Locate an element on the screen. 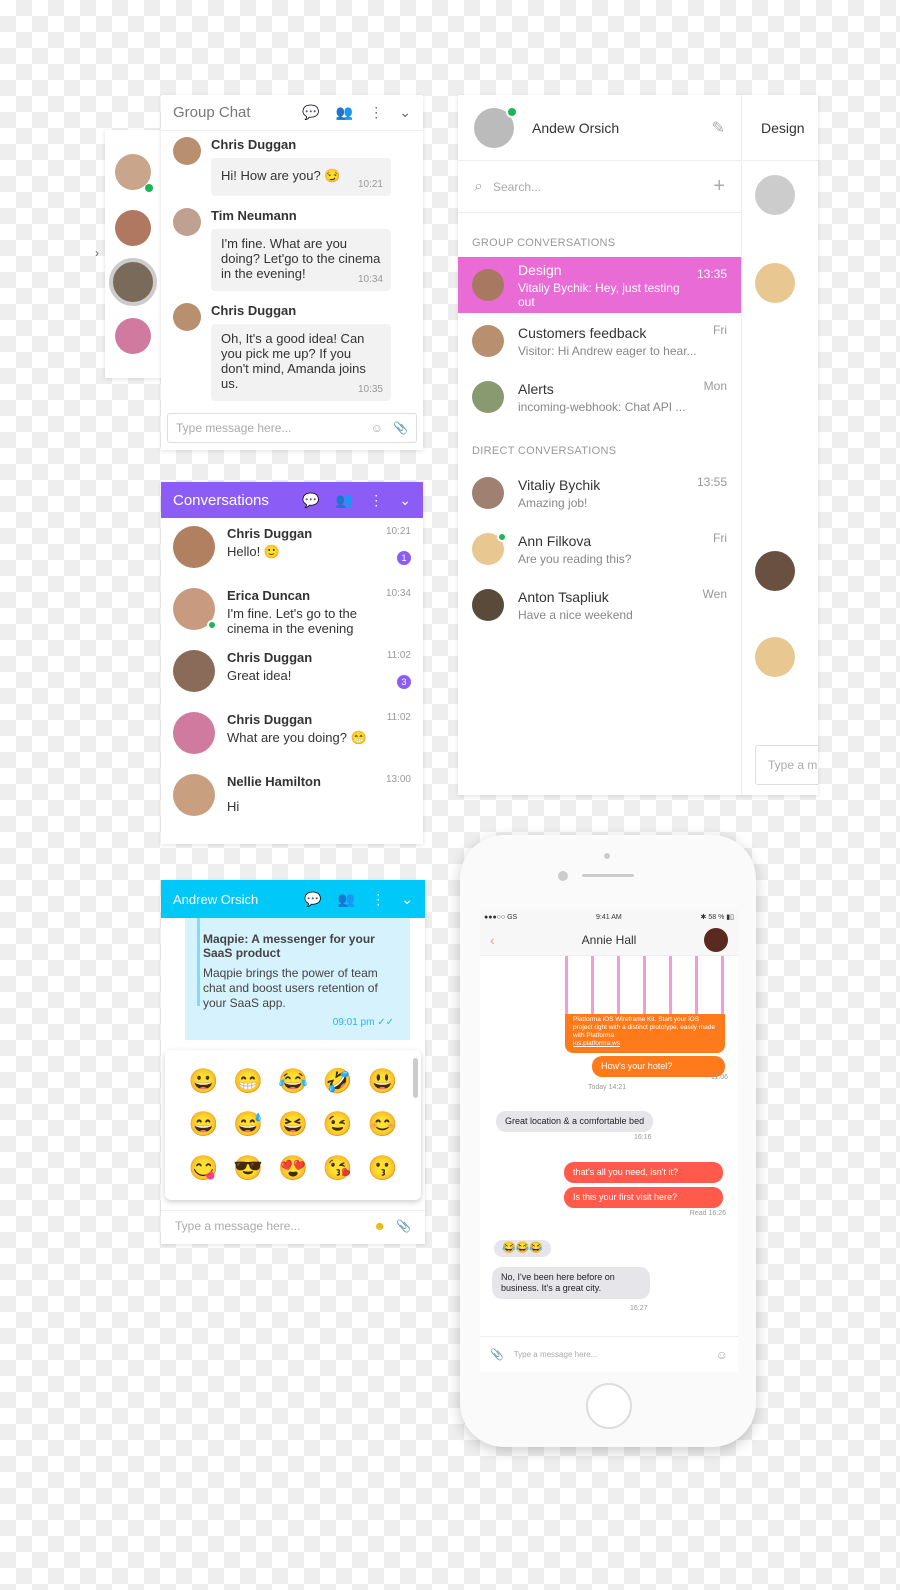 The width and height of the screenshot is (900, 1590). user-header: Andew Orsich ✎ is located at coordinates (599, 128).